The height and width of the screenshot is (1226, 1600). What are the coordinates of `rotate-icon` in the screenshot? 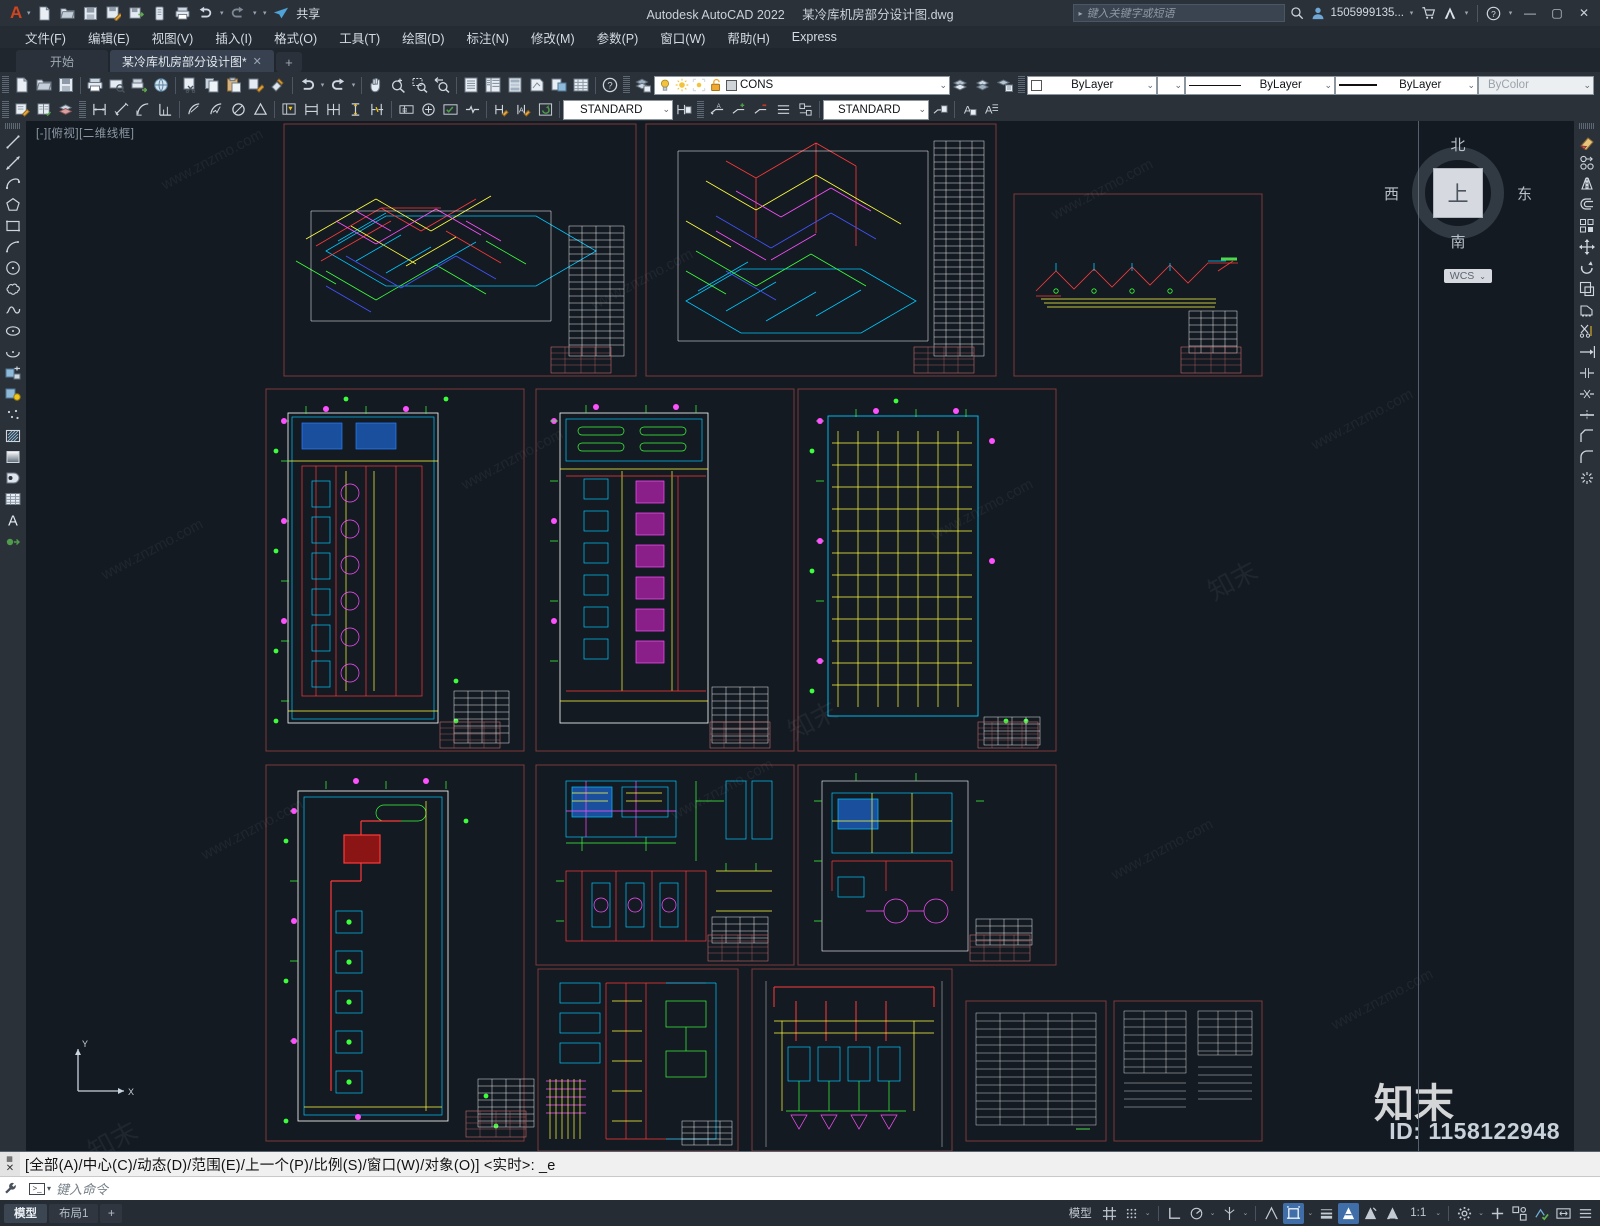 It's located at (1587, 267).